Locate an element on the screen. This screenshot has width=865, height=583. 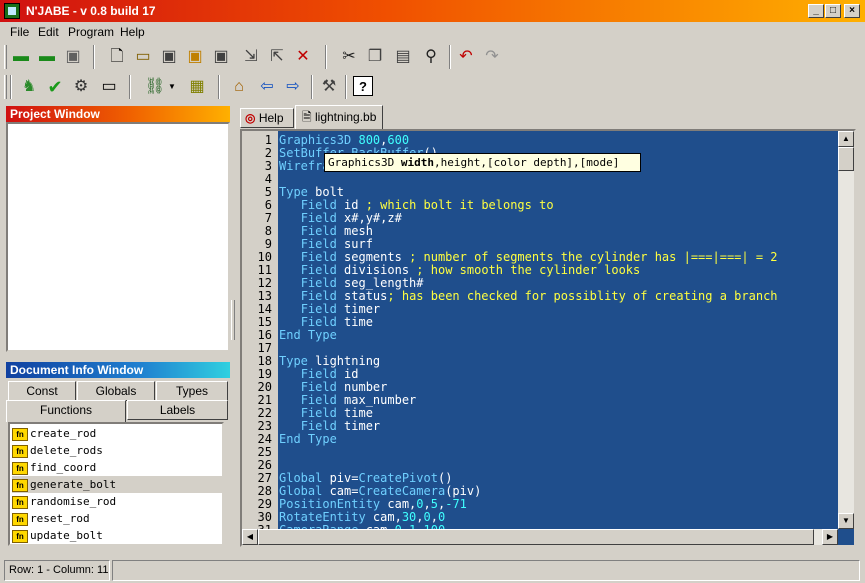
tab-const: Const is located at coordinates (42, 391).